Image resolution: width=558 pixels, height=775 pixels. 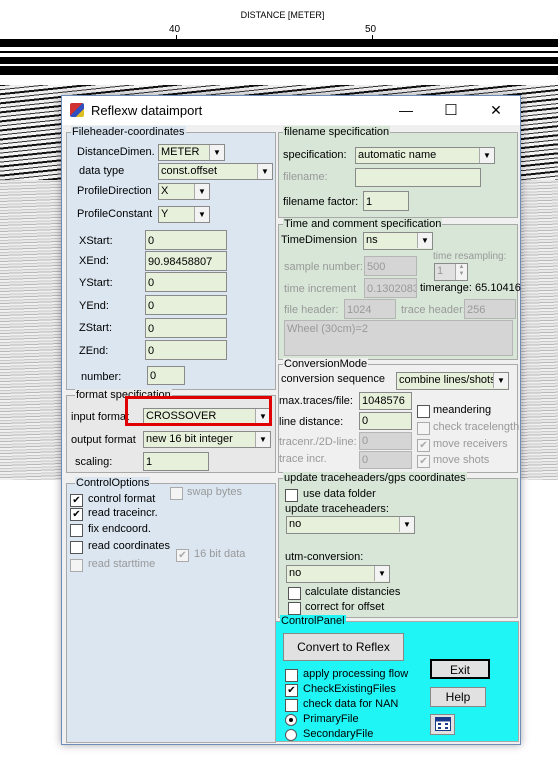 What do you see at coordinates (96, 241) in the screenshot?
I see `xstart-label: XStart:` at bounding box center [96, 241].